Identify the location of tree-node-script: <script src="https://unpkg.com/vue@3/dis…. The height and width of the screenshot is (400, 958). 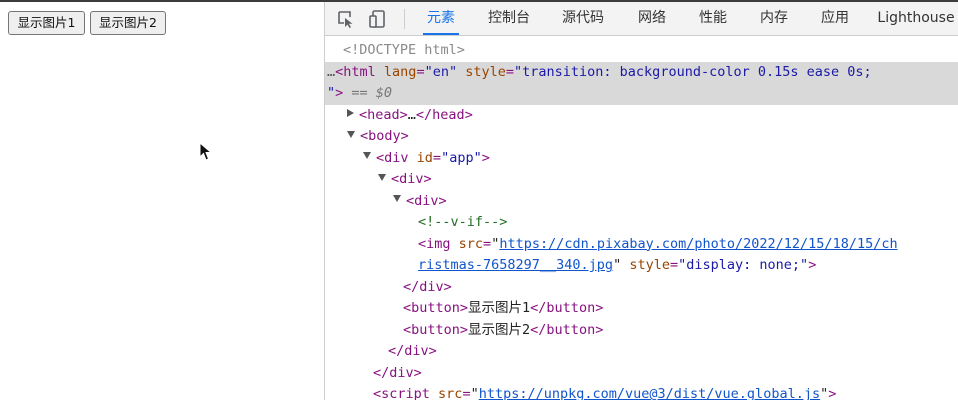
(641, 392).